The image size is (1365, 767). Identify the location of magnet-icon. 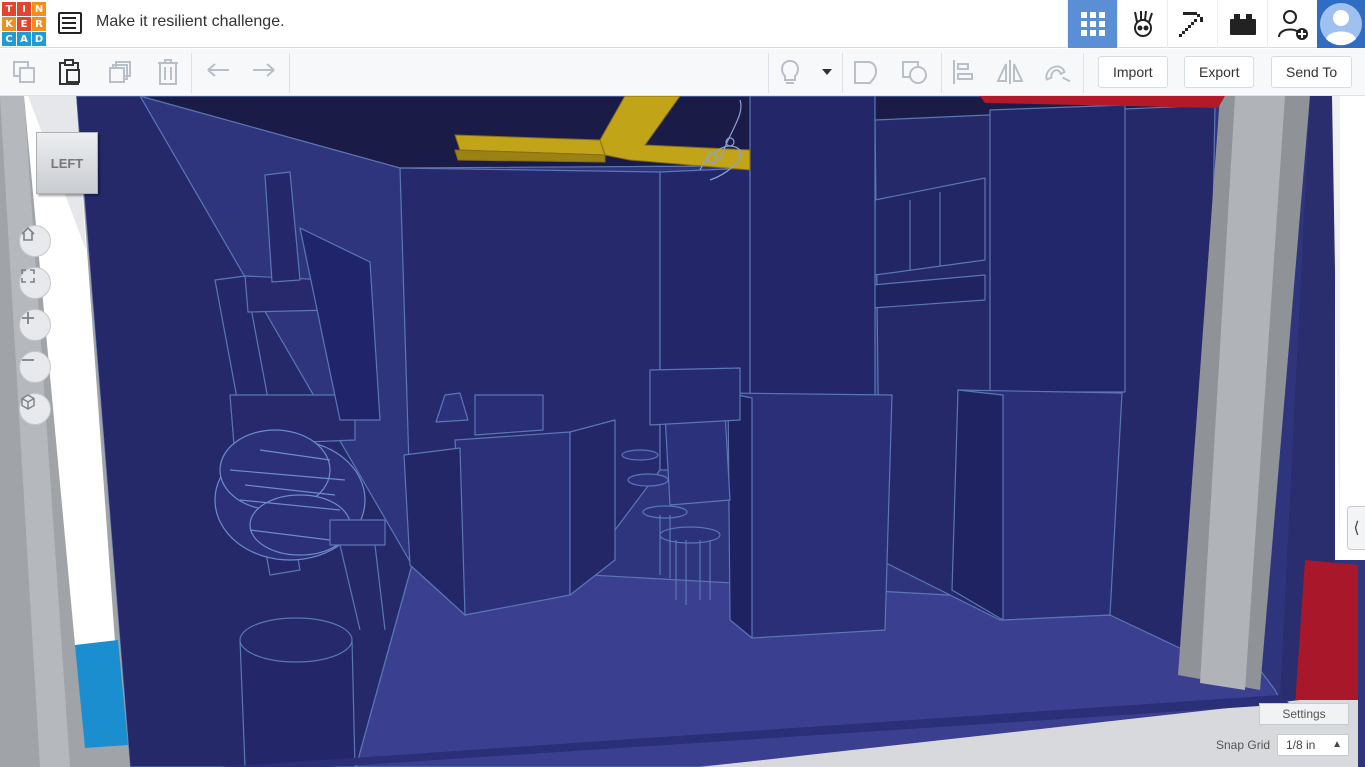
(1058, 74).